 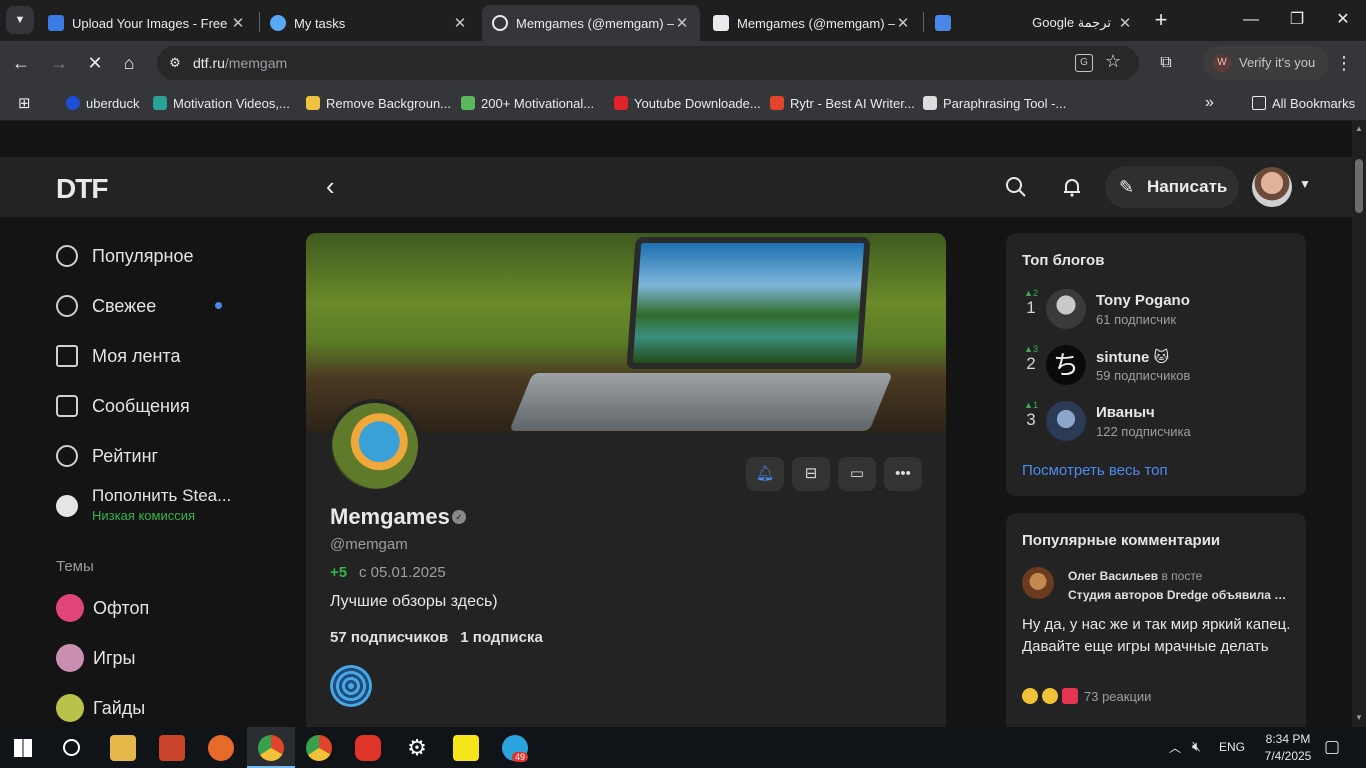 What do you see at coordinates (1034, 23) in the screenshot?
I see `tab-google-translate: Google ترجمة ✕` at bounding box center [1034, 23].